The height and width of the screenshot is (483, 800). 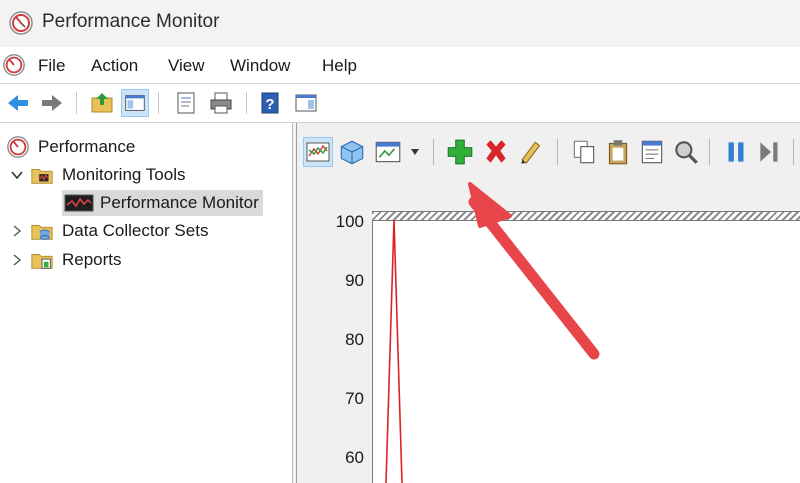 What do you see at coordinates (306, 103) in the screenshot?
I see `show-hide-action-pane-icon` at bounding box center [306, 103].